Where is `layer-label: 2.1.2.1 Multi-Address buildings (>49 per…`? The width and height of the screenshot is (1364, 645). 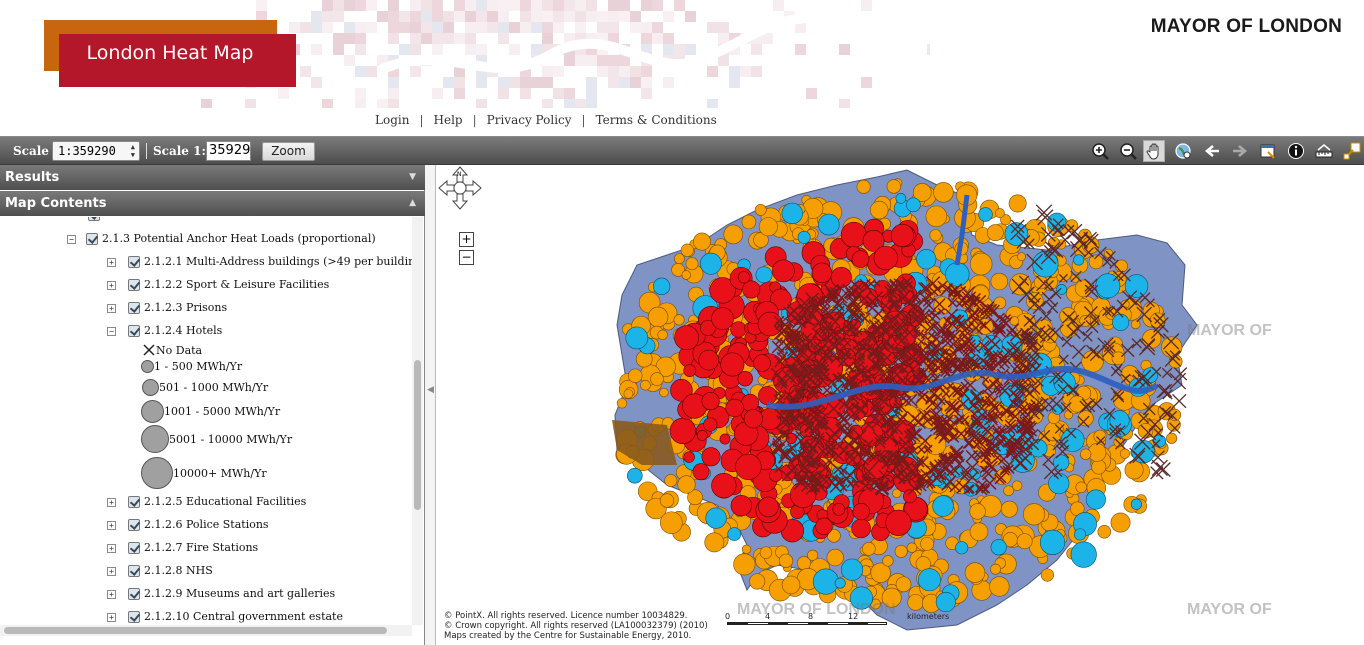
layer-label: 2.1.2.1 Multi-Address buildings (>49 per… is located at coordinates (278, 262).